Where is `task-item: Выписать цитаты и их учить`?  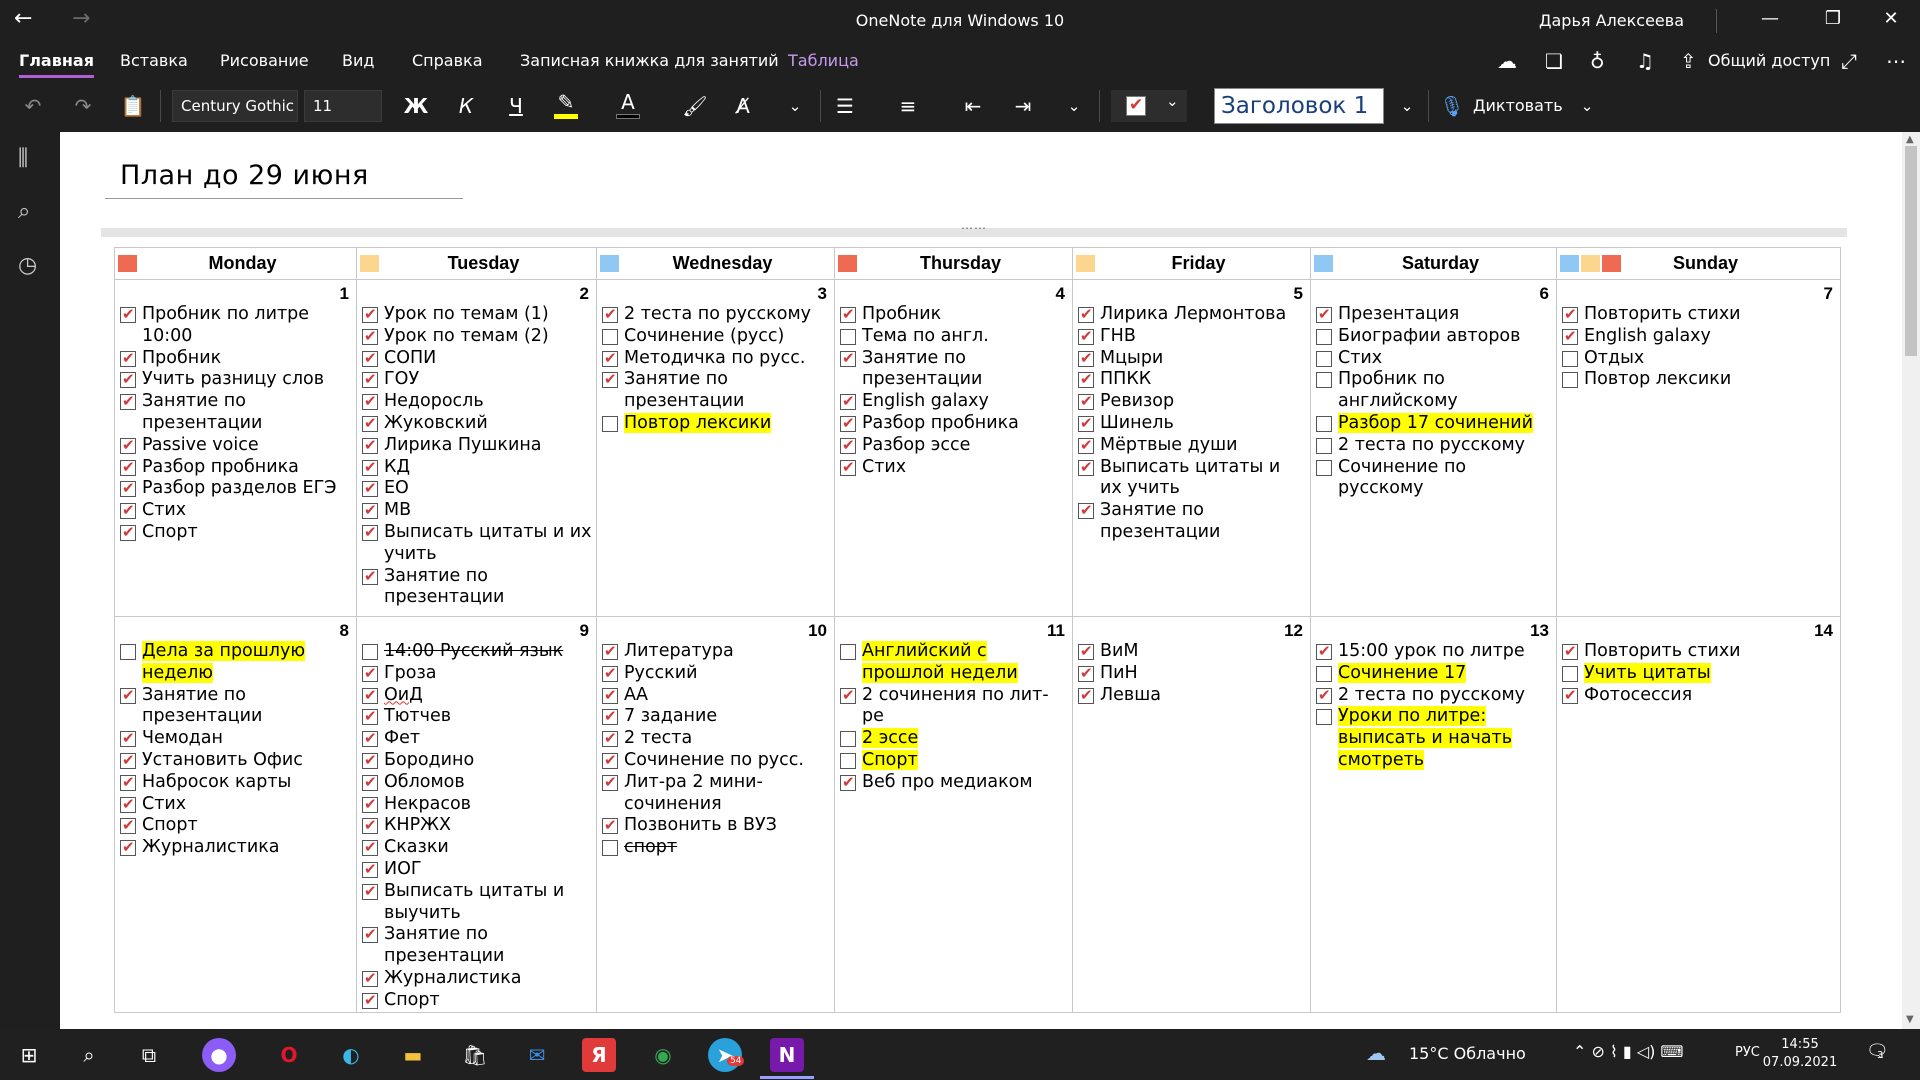 task-item: Выписать цитаты и их учить is located at coordinates (476, 544).